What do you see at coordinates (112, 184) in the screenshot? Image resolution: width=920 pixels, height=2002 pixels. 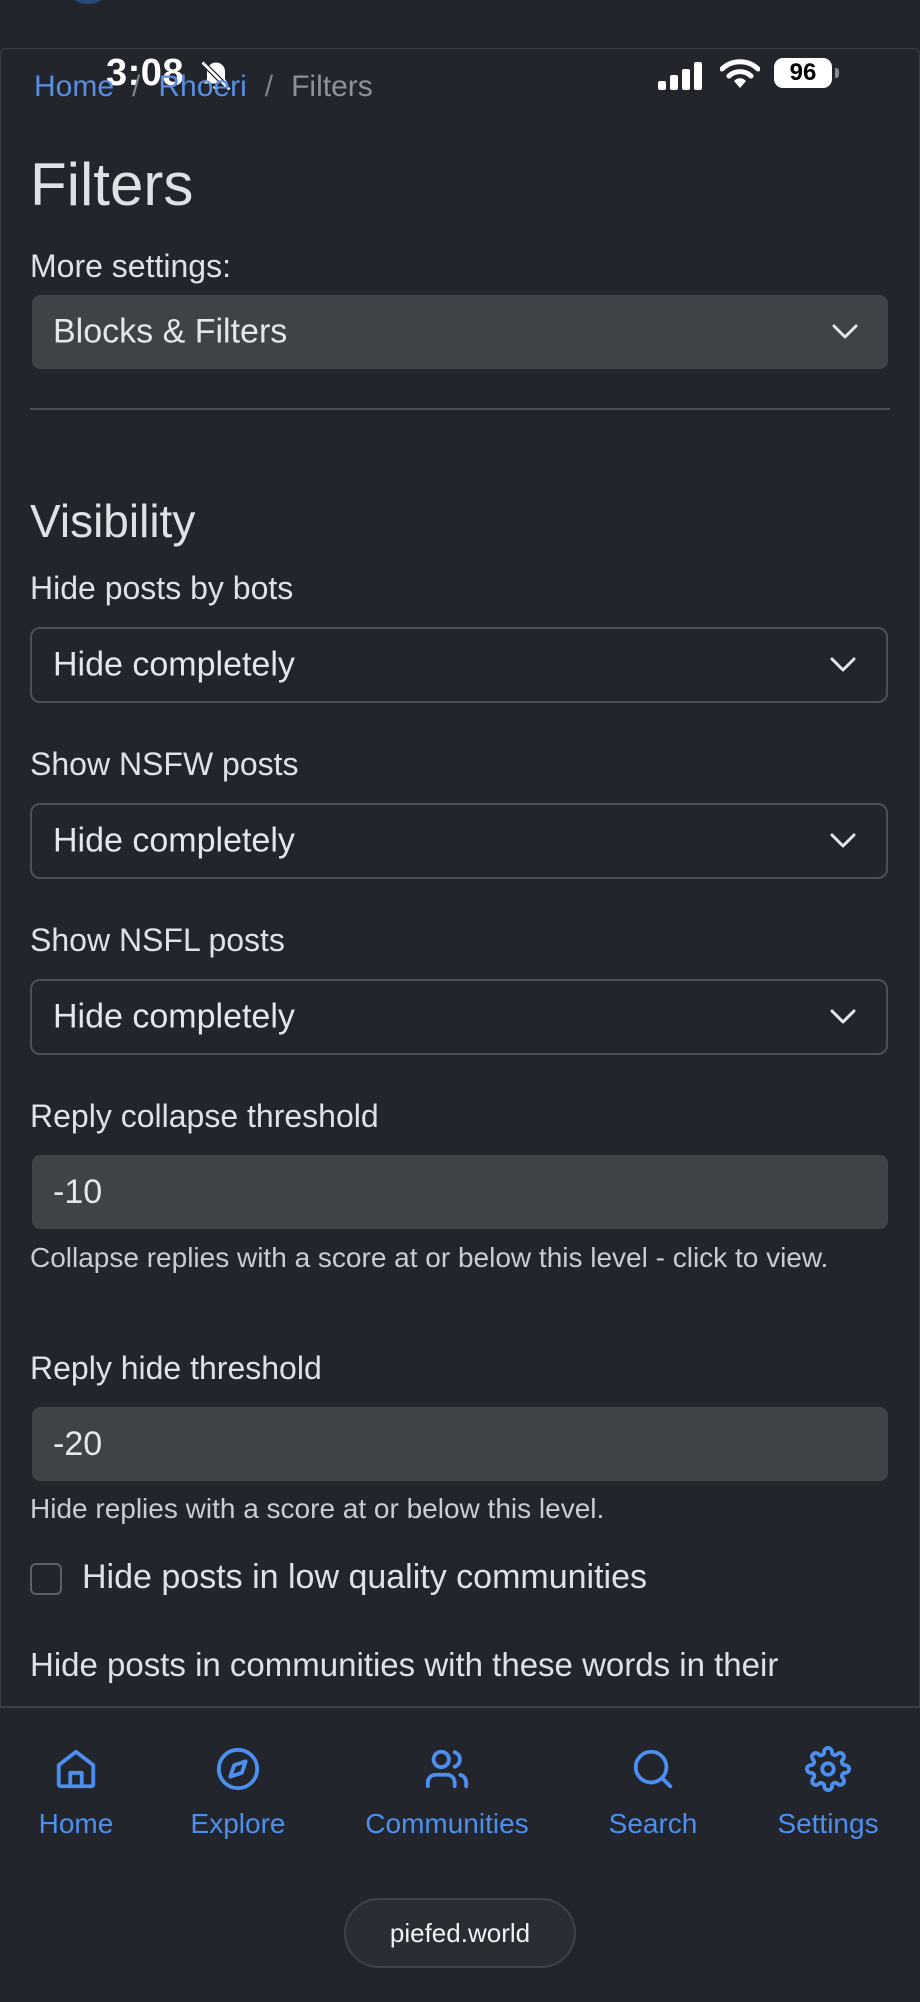 I see `page-title: Filters` at bounding box center [112, 184].